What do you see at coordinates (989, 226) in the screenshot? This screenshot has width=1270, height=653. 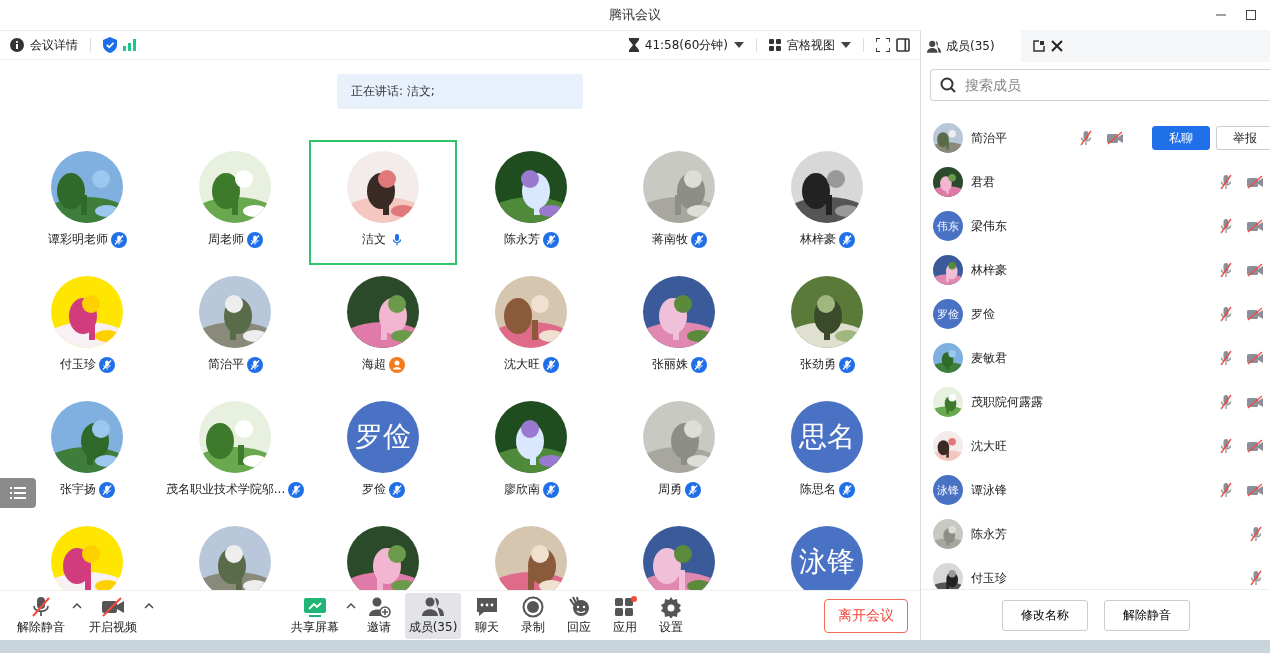 I see `member-name: 梁伟东` at bounding box center [989, 226].